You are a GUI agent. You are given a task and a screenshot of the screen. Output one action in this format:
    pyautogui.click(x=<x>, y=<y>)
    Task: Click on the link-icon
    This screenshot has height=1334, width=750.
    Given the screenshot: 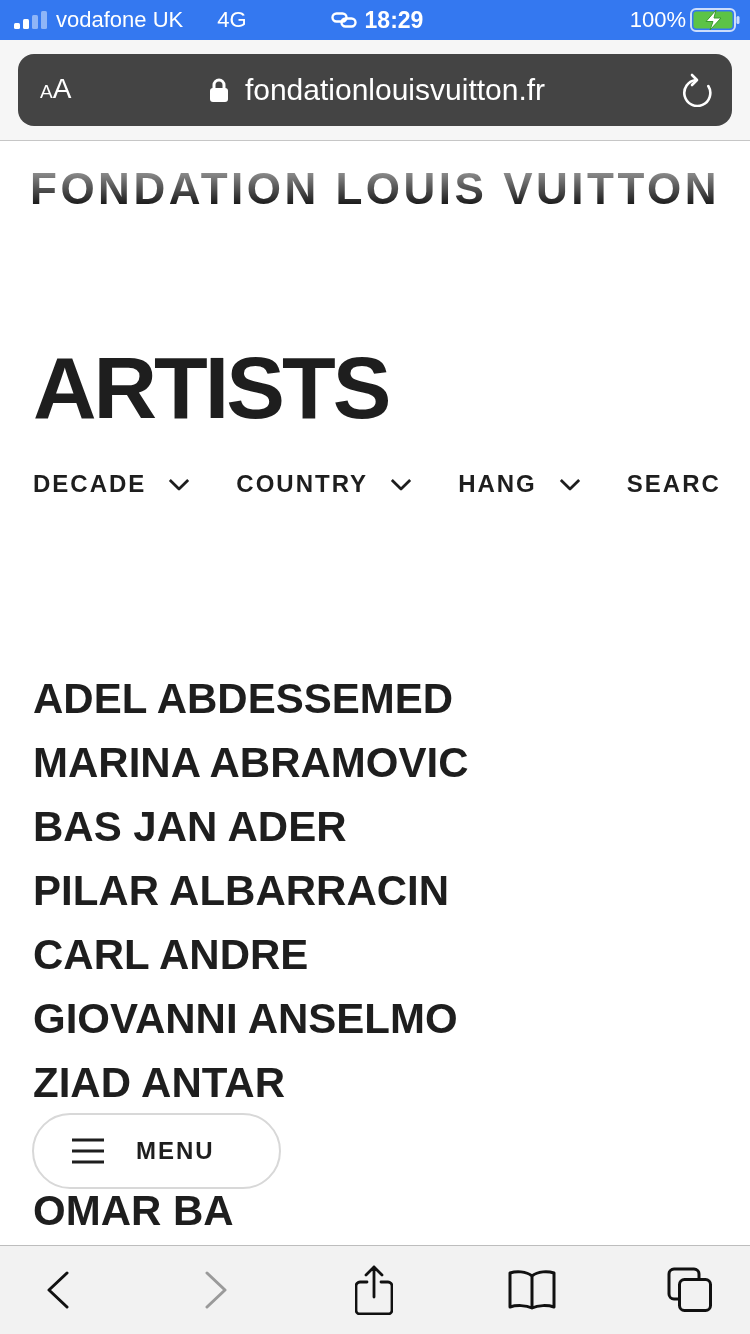 What is the action you would take?
    pyautogui.click(x=343, y=20)
    